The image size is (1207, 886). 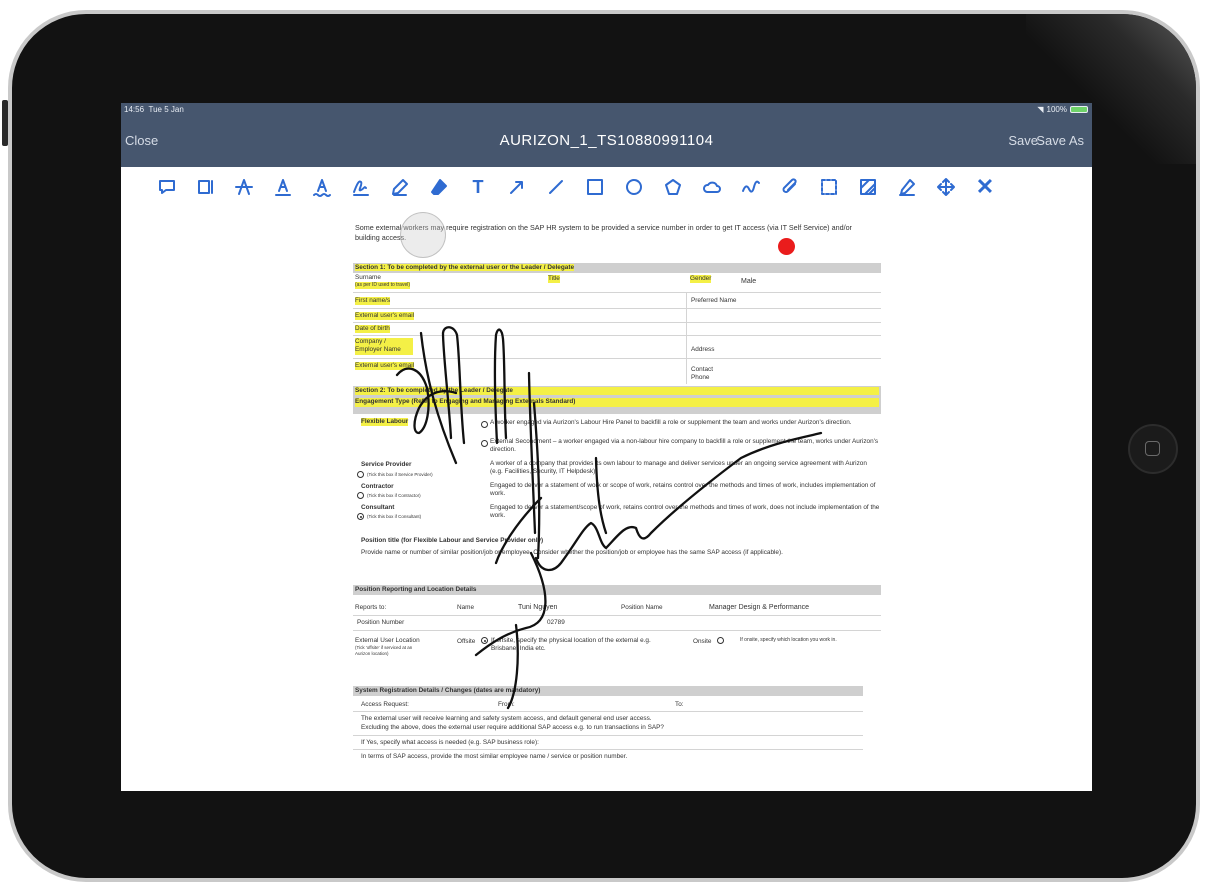 I want to click on eraser-icon, so click(x=439, y=187).